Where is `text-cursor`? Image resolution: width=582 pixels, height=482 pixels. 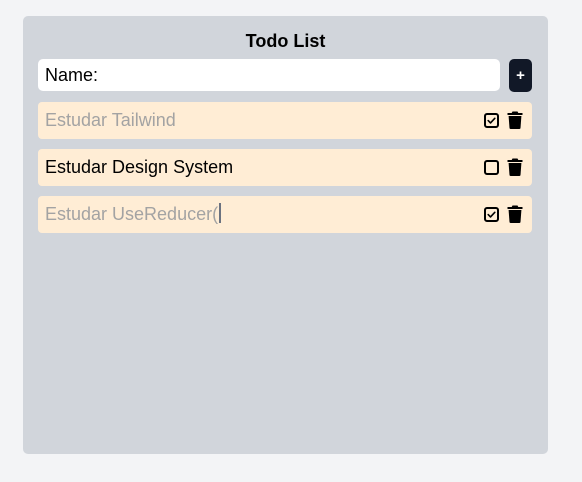
text-cursor is located at coordinates (220, 213).